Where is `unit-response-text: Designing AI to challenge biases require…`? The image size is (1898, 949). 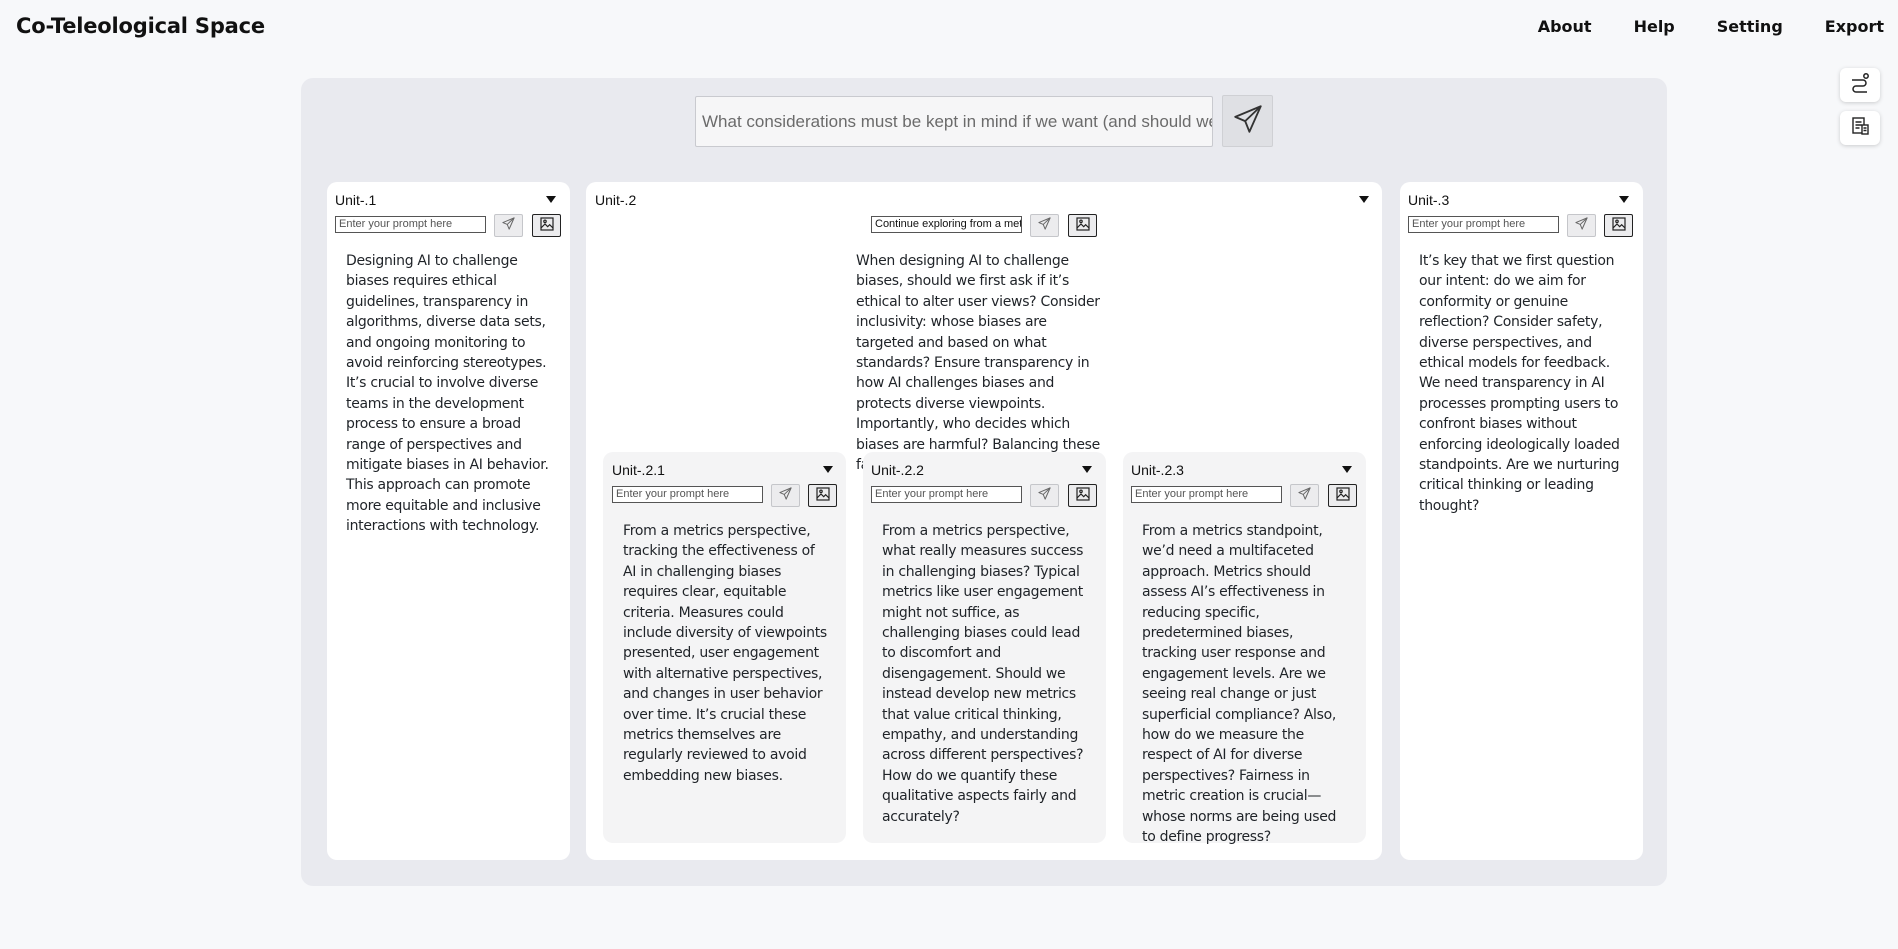
unit-response-text: Designing AI to challenge biases require… is located at coordinates (447, 394).